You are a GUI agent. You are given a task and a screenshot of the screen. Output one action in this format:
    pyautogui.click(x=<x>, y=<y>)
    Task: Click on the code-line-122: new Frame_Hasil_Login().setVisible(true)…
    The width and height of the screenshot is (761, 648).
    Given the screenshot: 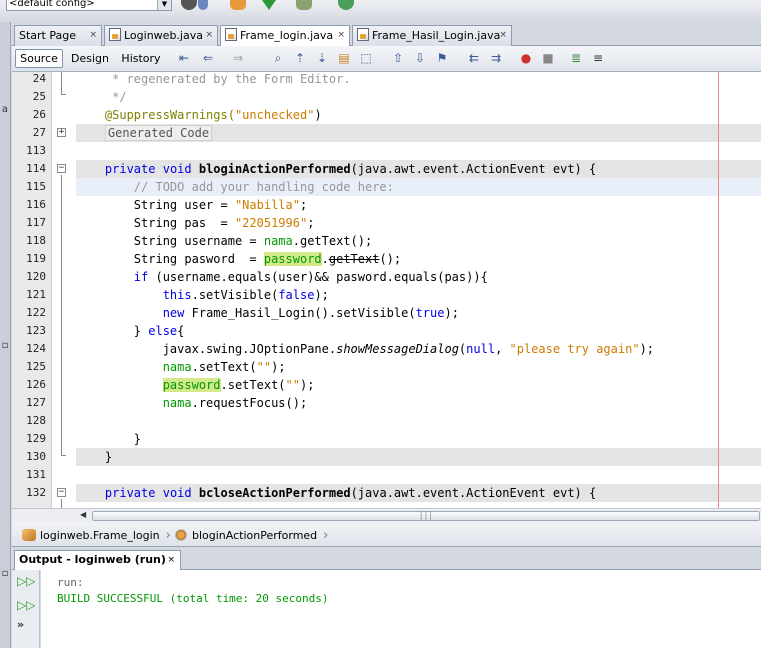 What is the action you would take?
    pyautogui.click(x=310, y=313)
    